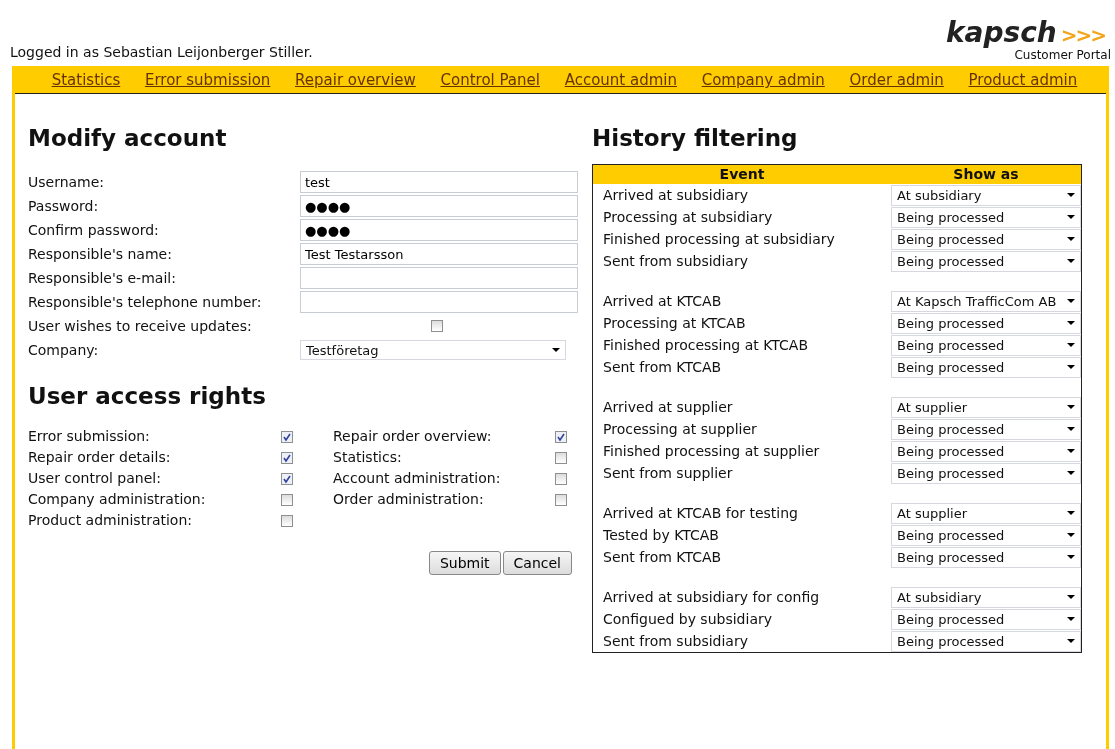  I want to click on permission-label: Repair order overview:, so click(413, 436).